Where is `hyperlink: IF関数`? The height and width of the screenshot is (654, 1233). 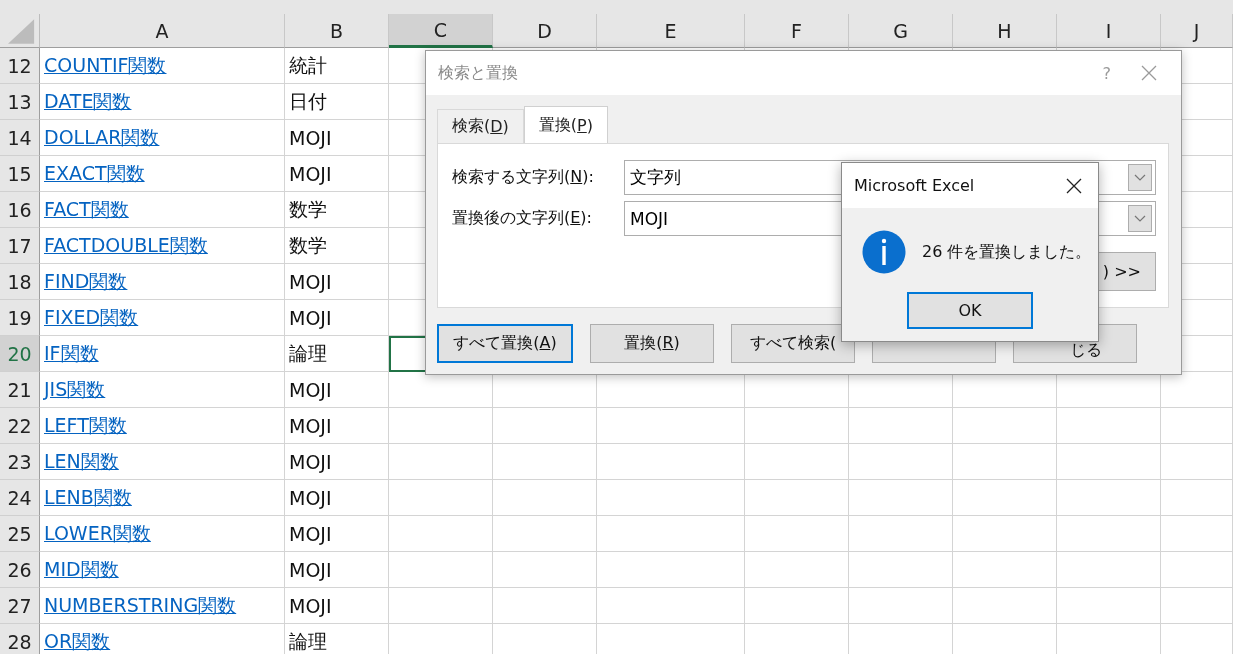 hyperlink: IF関数 is located at coordinates (71, 353).